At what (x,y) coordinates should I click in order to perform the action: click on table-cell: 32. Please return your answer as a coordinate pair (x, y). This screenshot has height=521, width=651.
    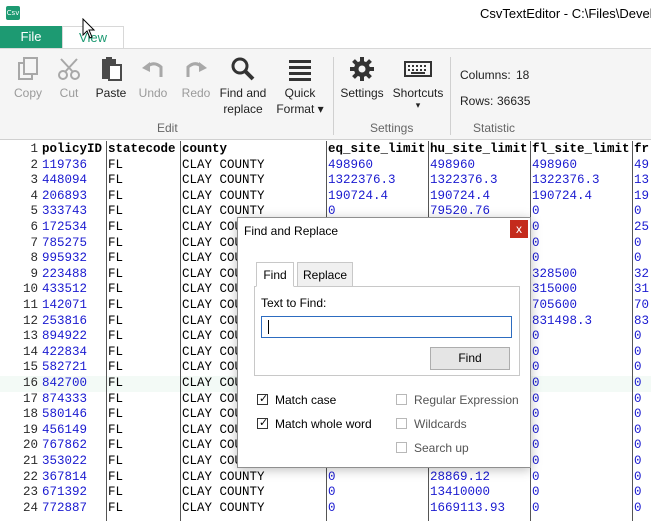
    Looking at the image, I should click on (642, 274).